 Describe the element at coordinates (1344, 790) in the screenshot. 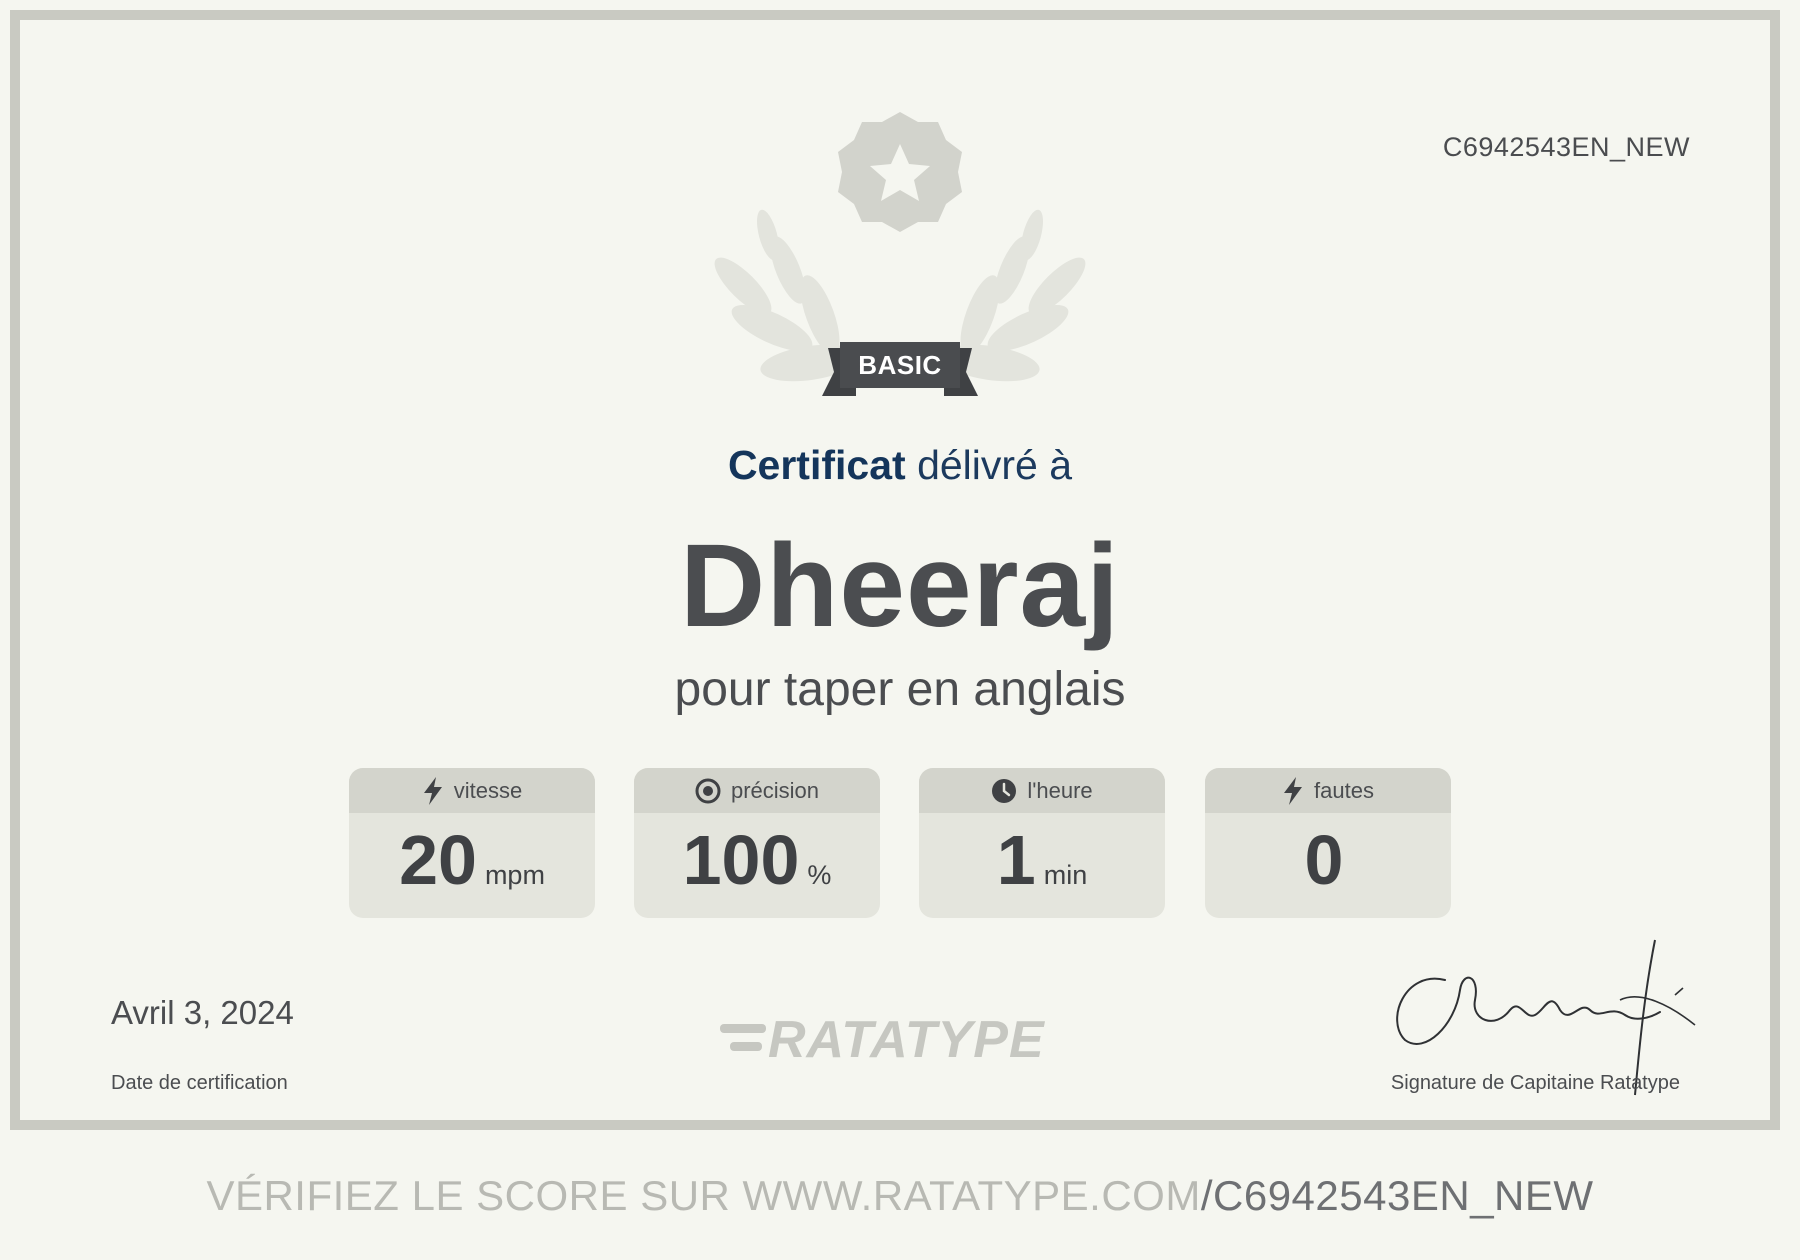

I see `stat-label: fautes` at that location.